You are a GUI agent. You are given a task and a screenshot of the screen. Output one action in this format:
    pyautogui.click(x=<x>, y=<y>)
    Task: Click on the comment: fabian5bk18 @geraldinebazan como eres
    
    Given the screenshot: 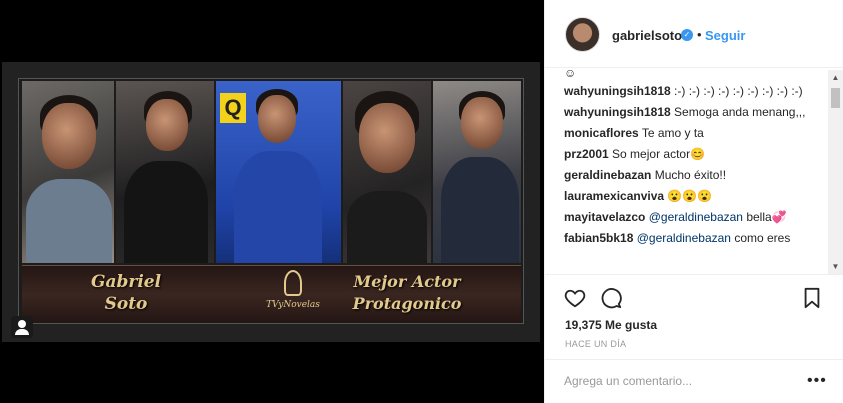 What is the action you would take?
    pyautogui.click(x=696, y=238)
    